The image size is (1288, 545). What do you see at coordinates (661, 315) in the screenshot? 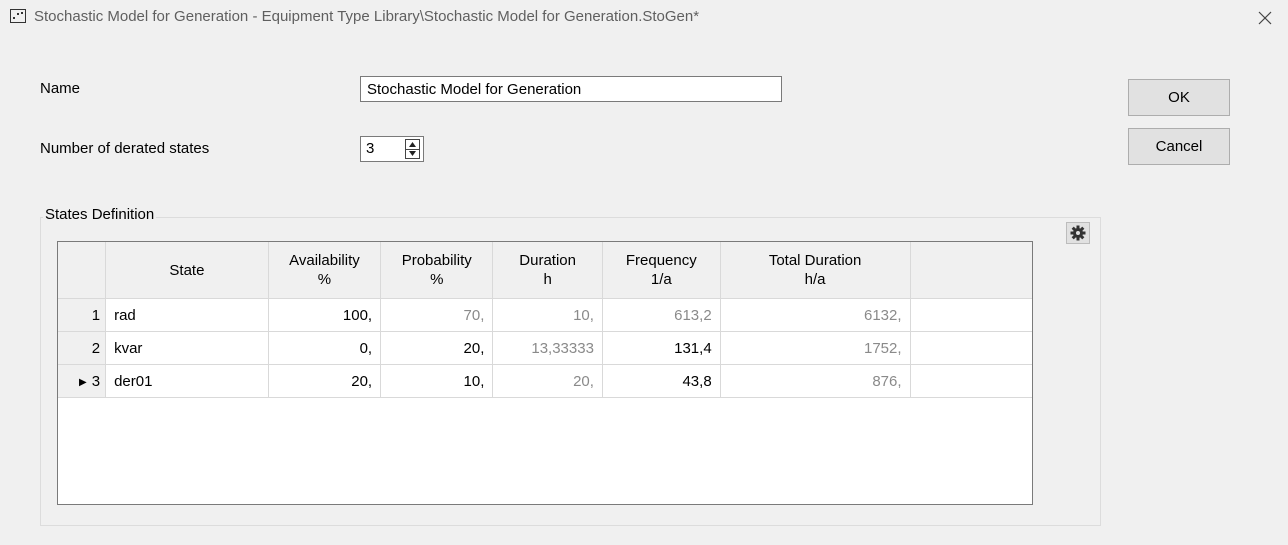
I see `frequency-cell: 613,2` at bounding box center [661, 315].